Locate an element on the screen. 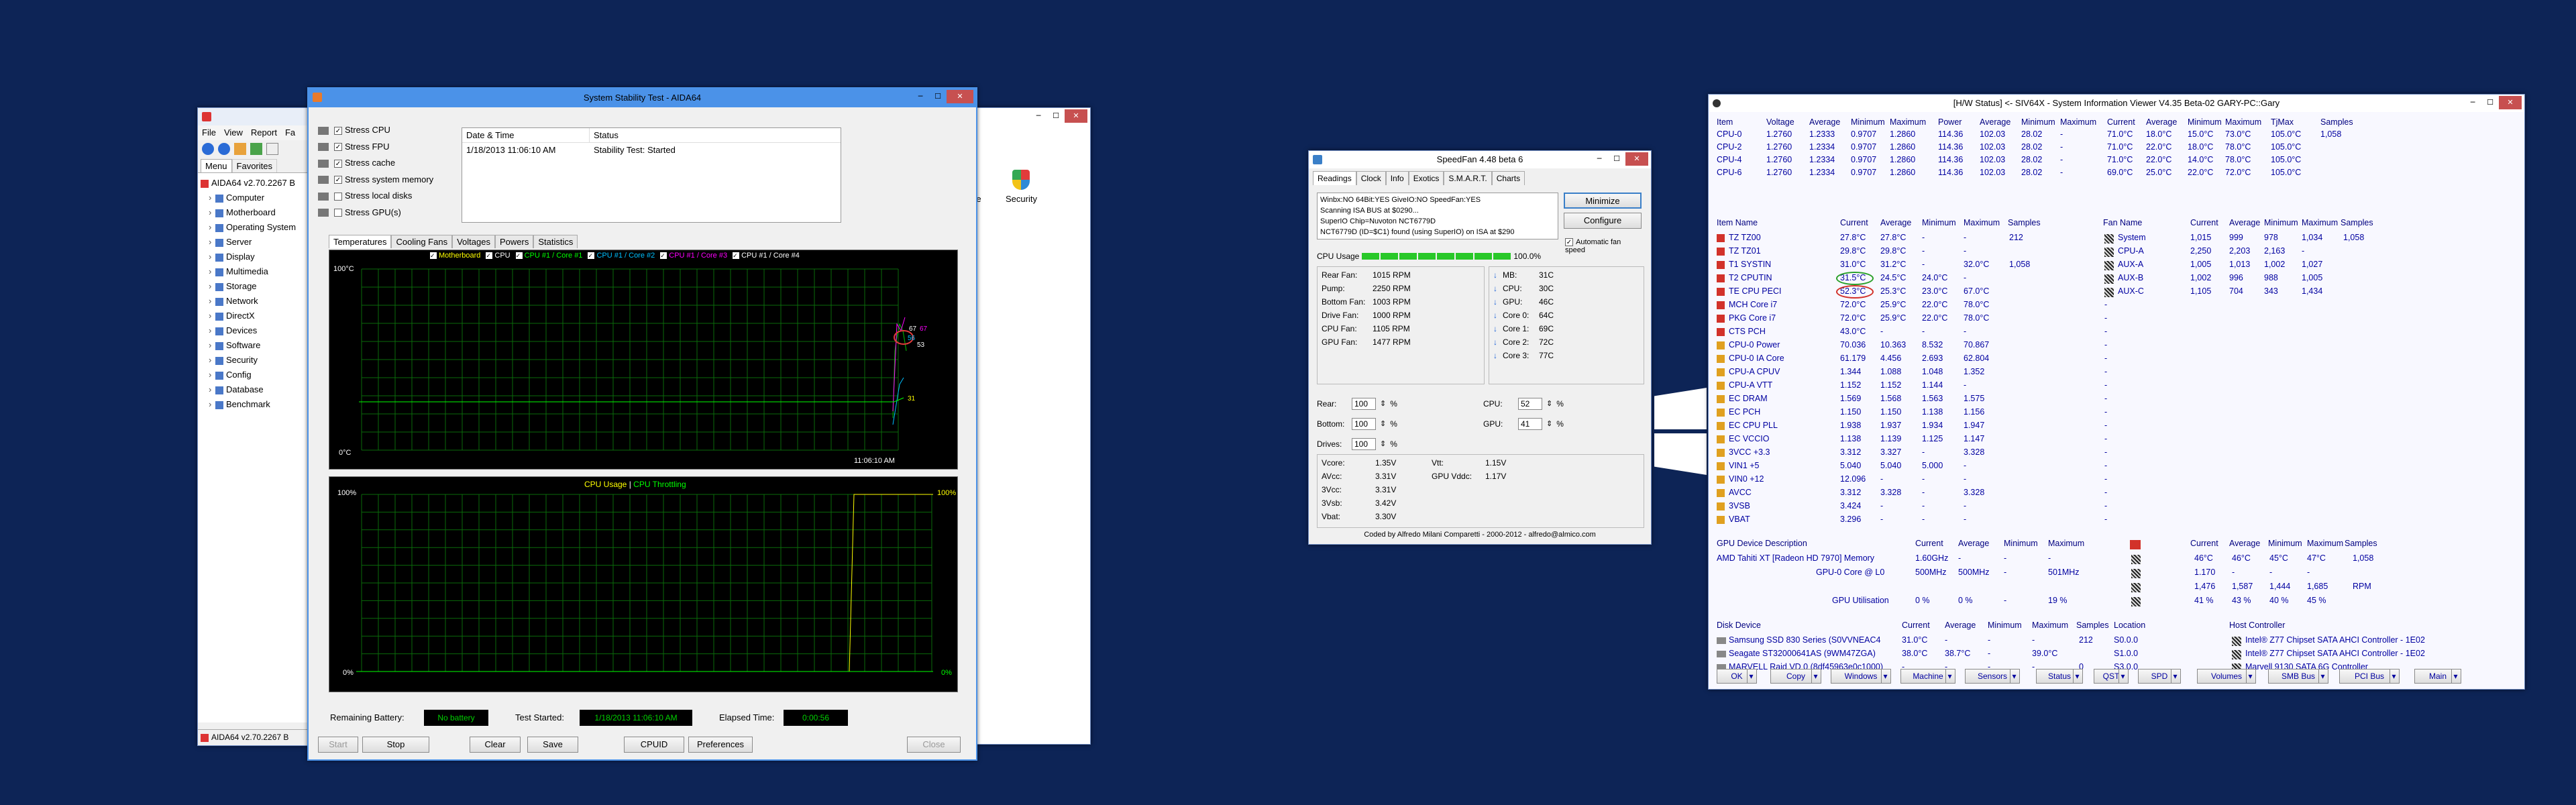 The height and width of the screenshot is (805, 2576). menu-report: Report is located at coordinates (264, 132).